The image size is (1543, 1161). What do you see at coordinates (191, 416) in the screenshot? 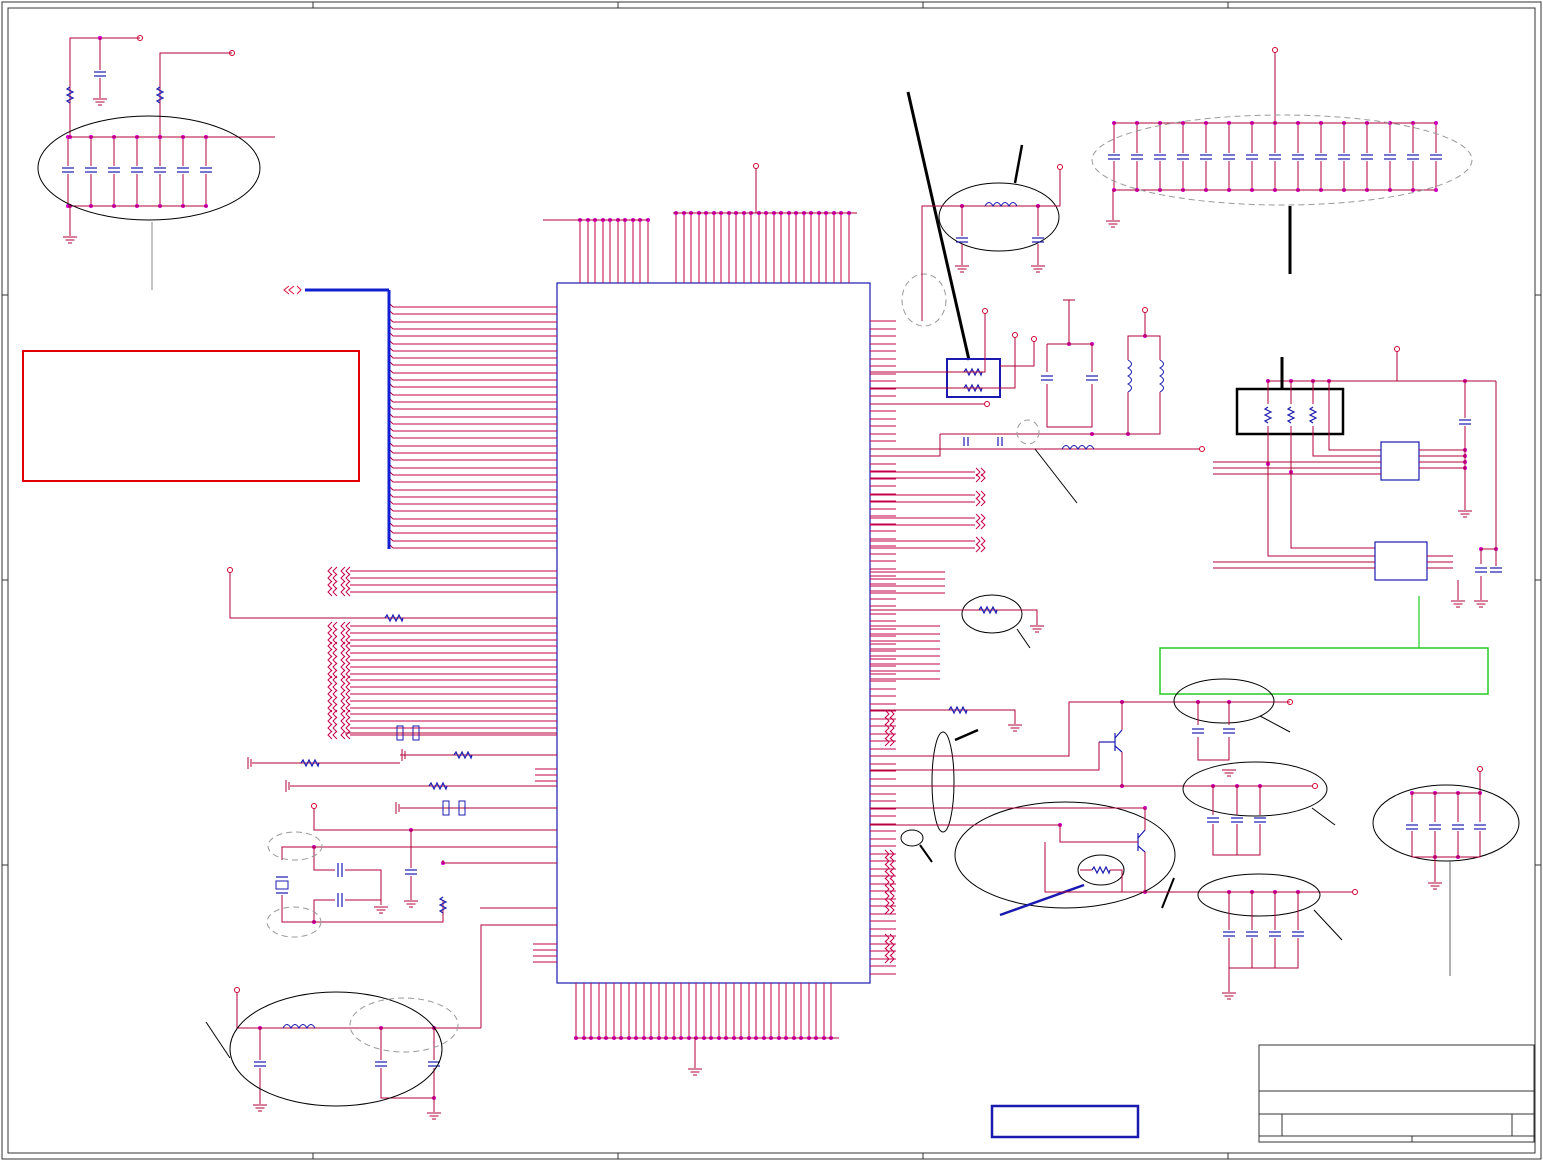
I see `red-note-box` at bounding box center [191, 416].